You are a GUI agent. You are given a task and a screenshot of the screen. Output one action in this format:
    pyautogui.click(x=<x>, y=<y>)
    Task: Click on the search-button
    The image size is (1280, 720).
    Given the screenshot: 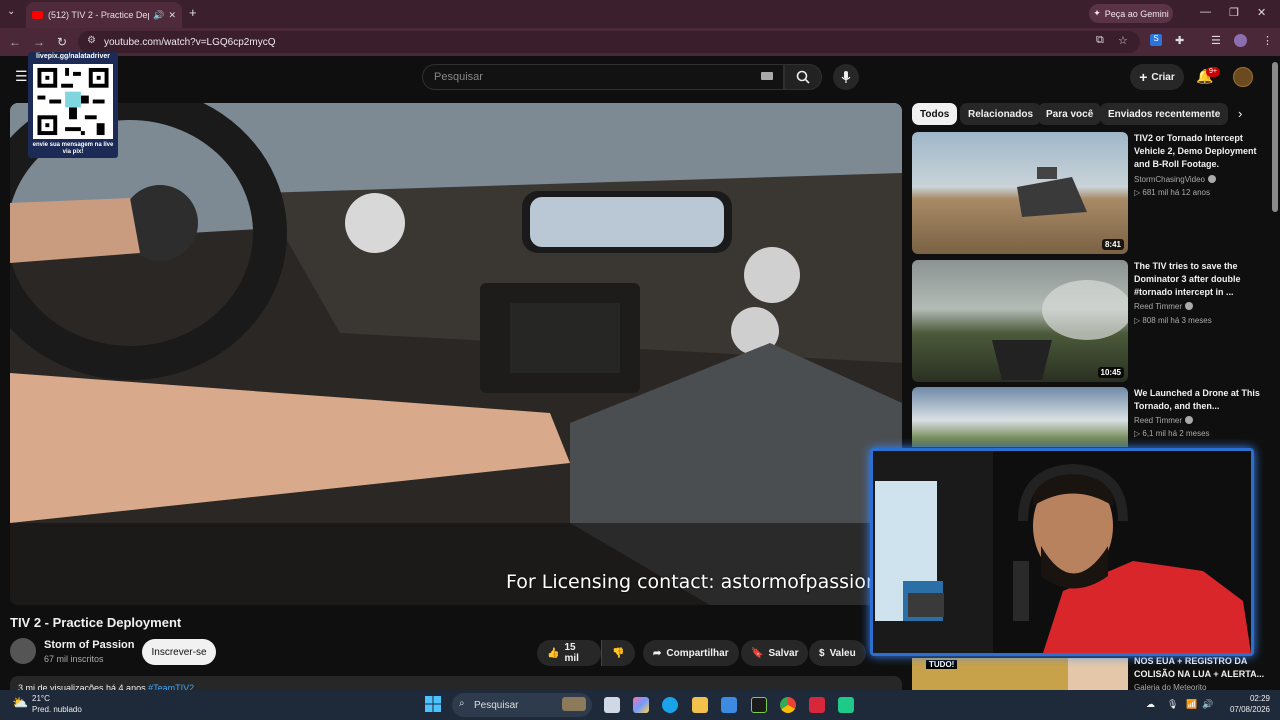 What is the action you would take?
    pyautogui.click(x=803, y=77)
    